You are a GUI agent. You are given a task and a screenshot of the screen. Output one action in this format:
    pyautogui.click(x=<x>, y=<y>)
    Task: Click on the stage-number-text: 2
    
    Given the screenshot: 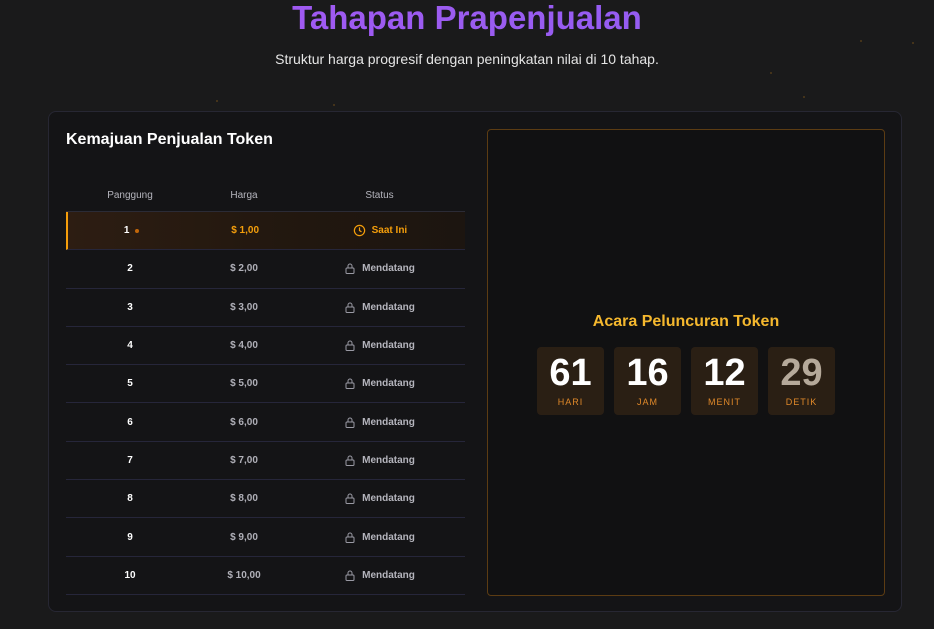 What is the action you would take?
    pyautogui.click(x=130, y=269)
    